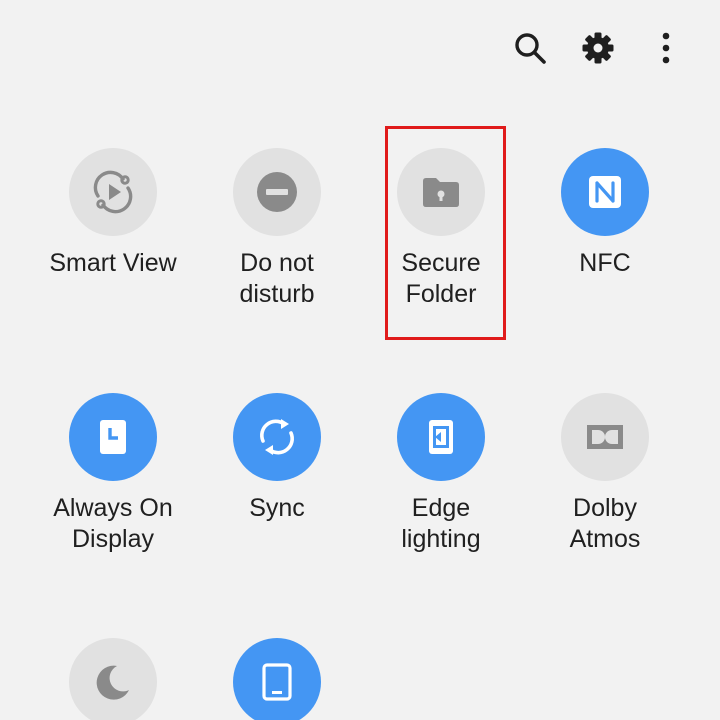  I want to click on more-vert-icon, so click(666, 48).